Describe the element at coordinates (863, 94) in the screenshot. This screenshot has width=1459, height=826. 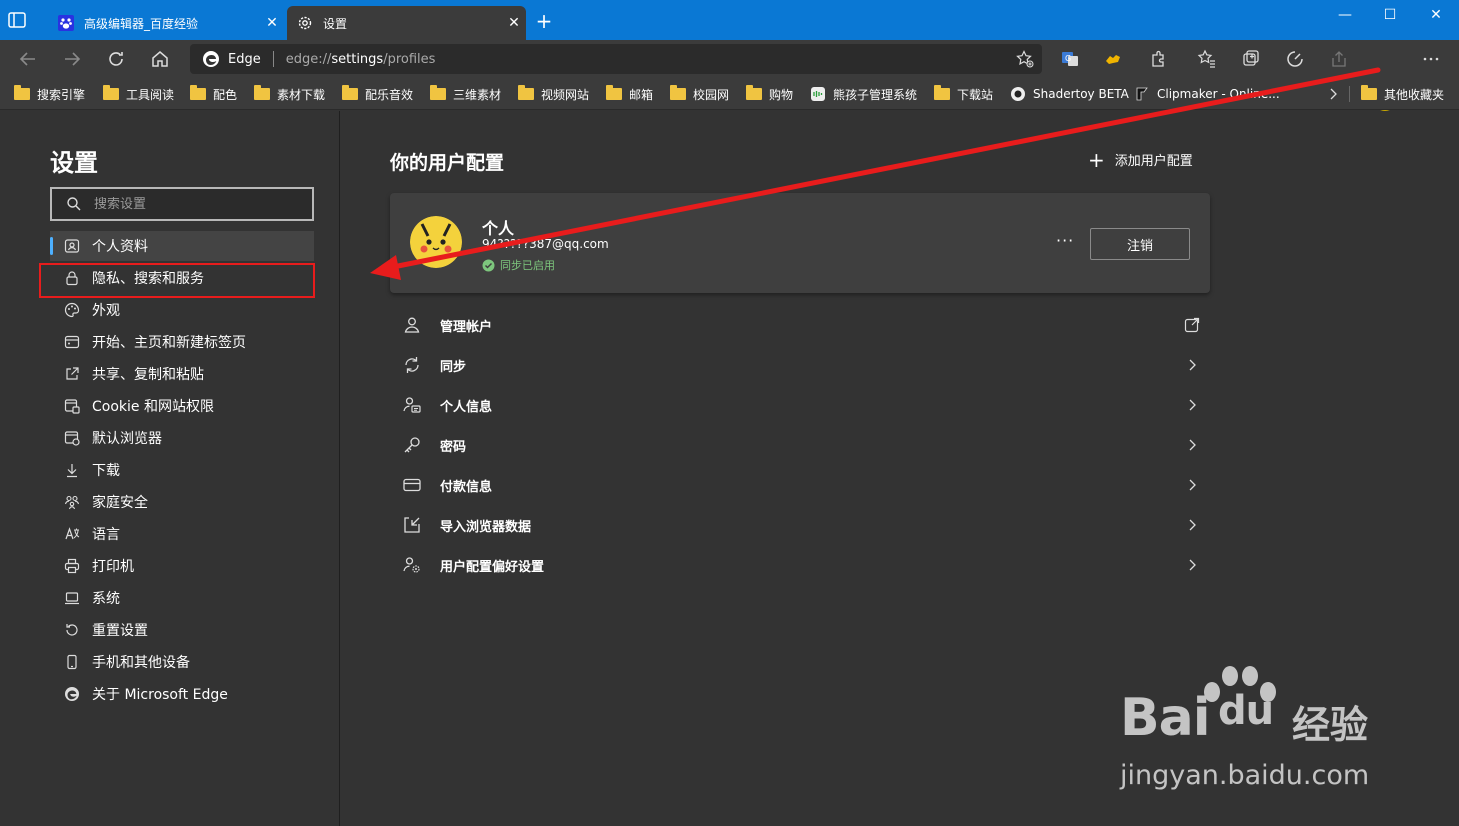
I see `bookmark-link: 熊孩子管理系统` at that location.